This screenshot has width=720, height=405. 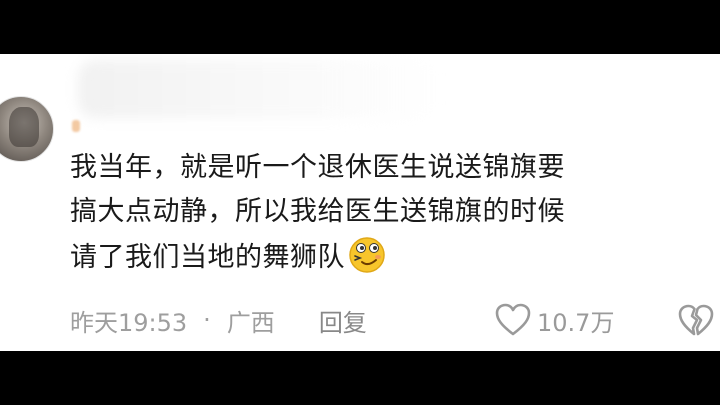 What do you see at coordinates (576, 322) in the screenshot?
I see `like-count: 10.7万` at bounding box center [576, 322].